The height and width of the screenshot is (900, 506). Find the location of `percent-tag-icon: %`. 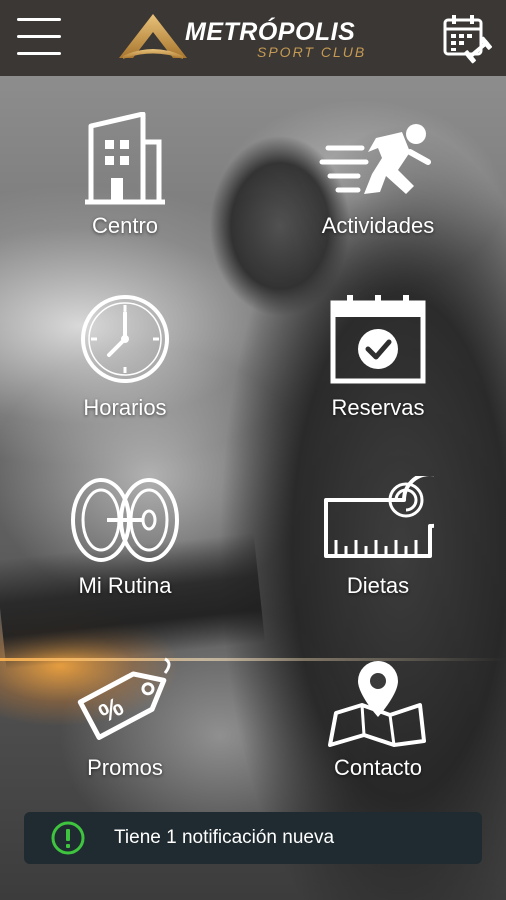

percent-tag-icon: % is located at coordinates (124, 698).